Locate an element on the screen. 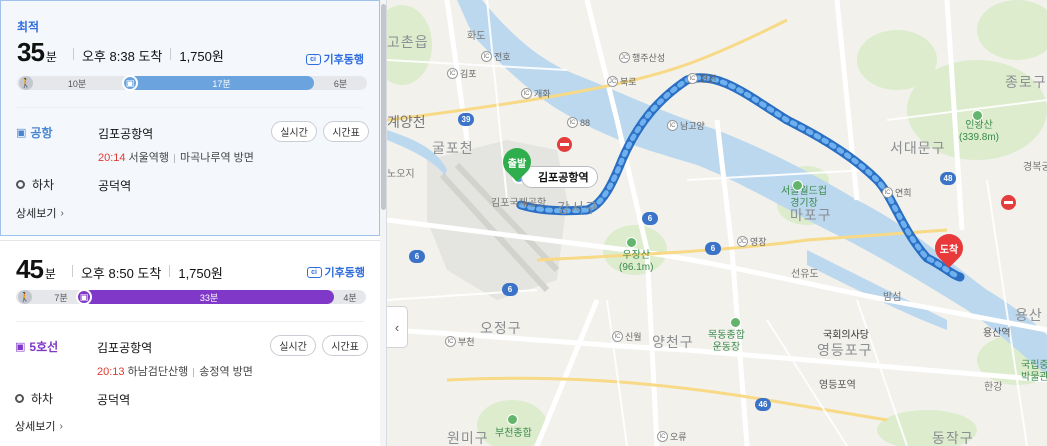 Image resolution: width=1047 pixels, height=446 pixels. ic-marker: IC 전호 is located at coordinates (496, 56).